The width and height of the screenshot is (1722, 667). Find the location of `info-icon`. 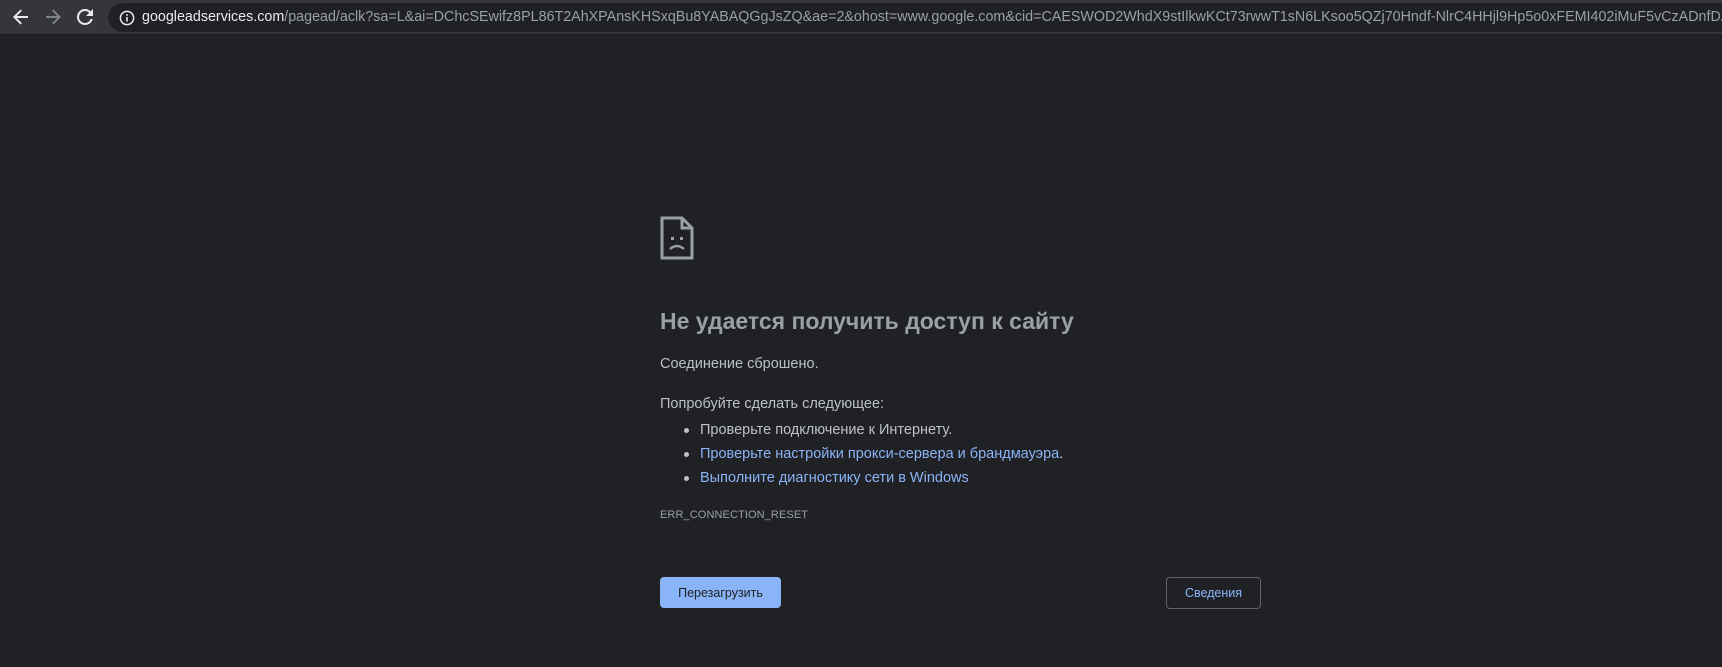

info-icon is located at coordinates (127, 18).